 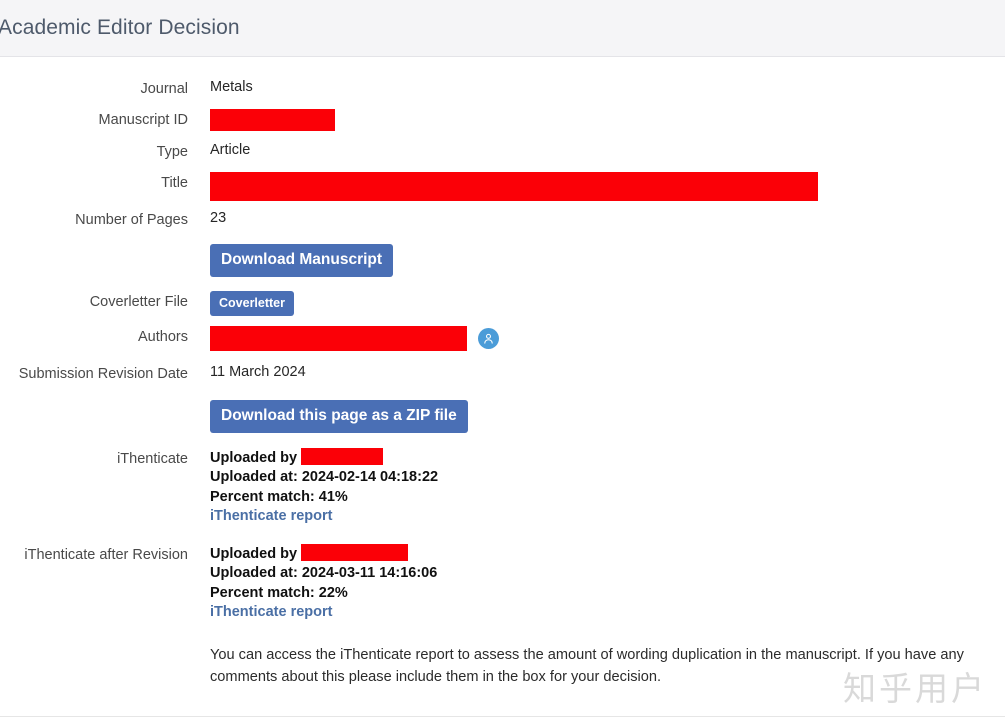 I want to click on ithenticate-after-revision-uploaded-by-line: Uploaded by, so click(x=607, y=554).